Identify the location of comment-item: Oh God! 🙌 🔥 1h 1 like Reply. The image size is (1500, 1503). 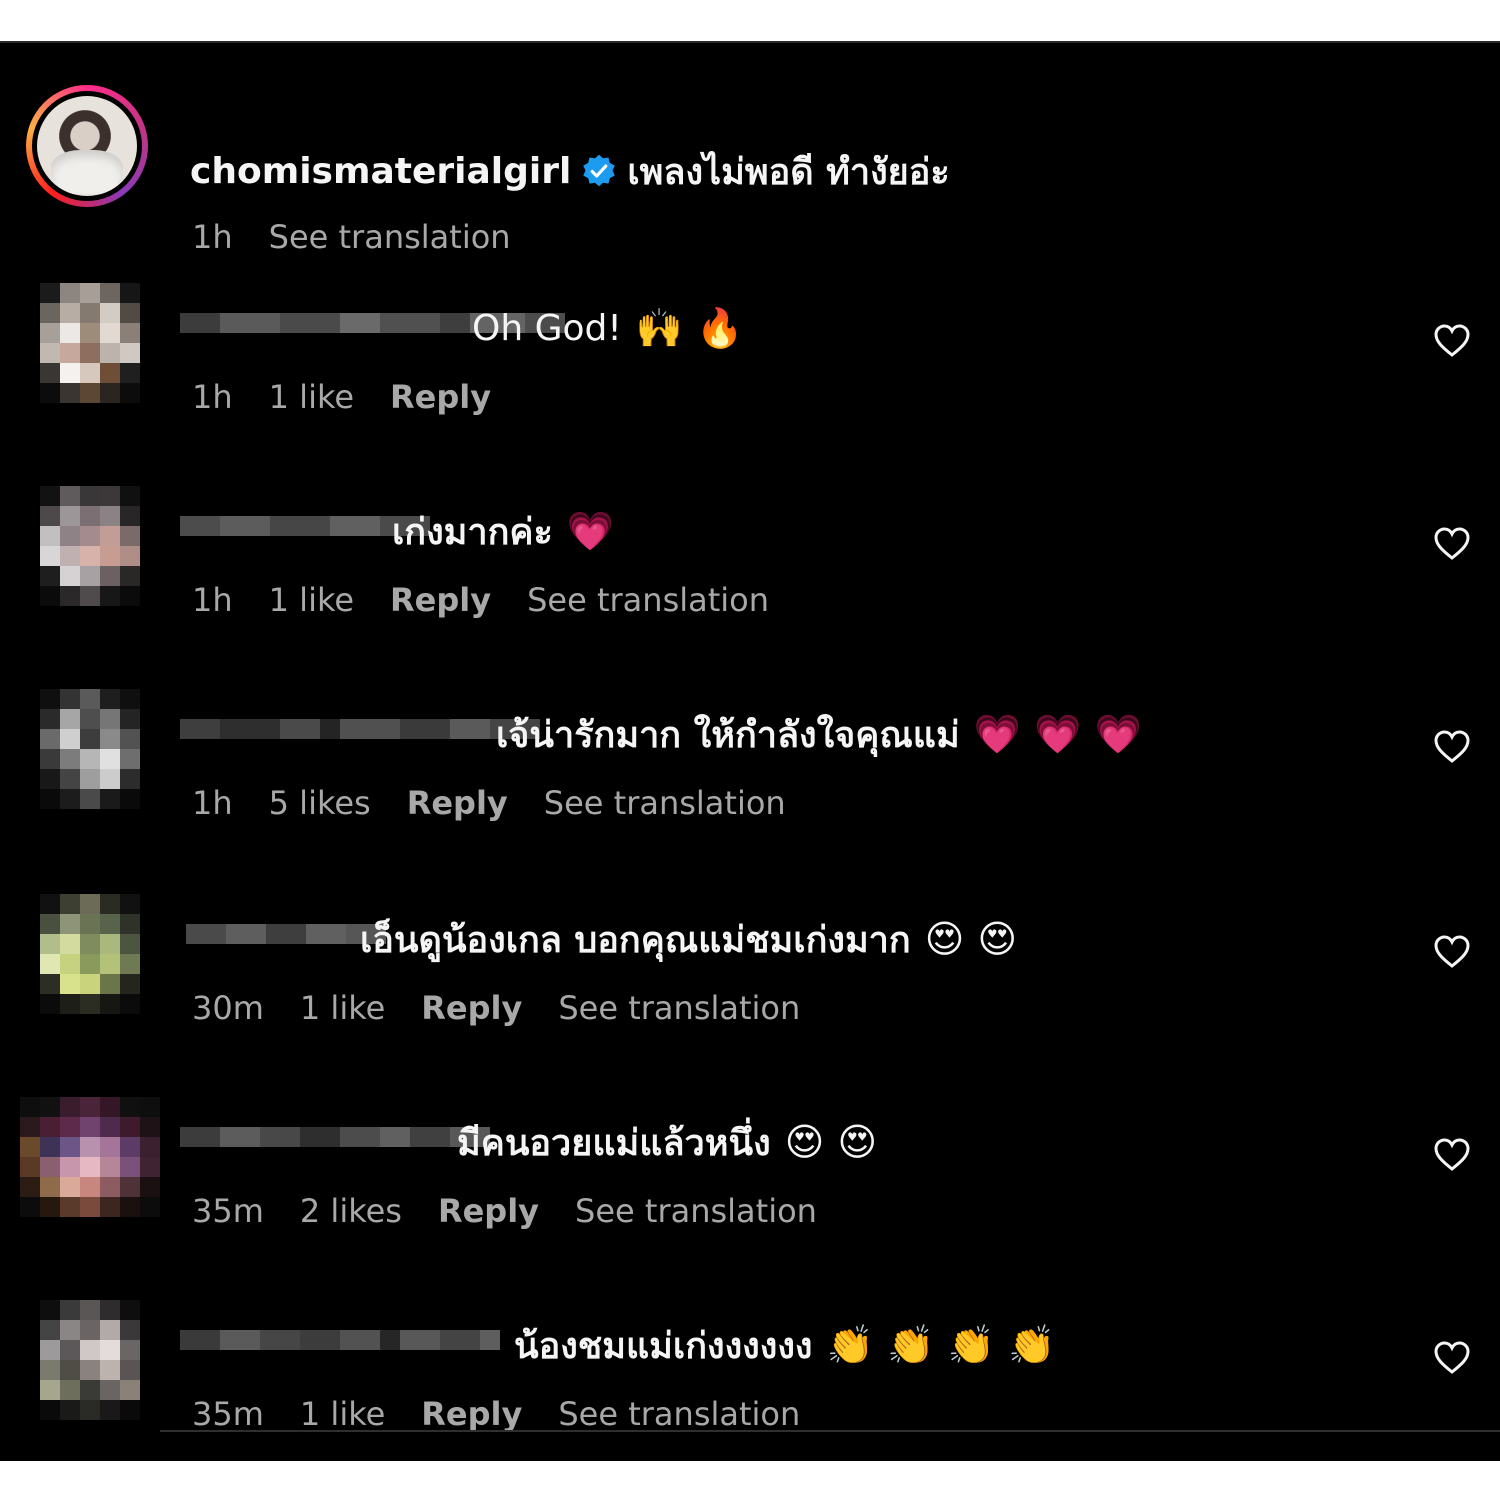
(750, 378).